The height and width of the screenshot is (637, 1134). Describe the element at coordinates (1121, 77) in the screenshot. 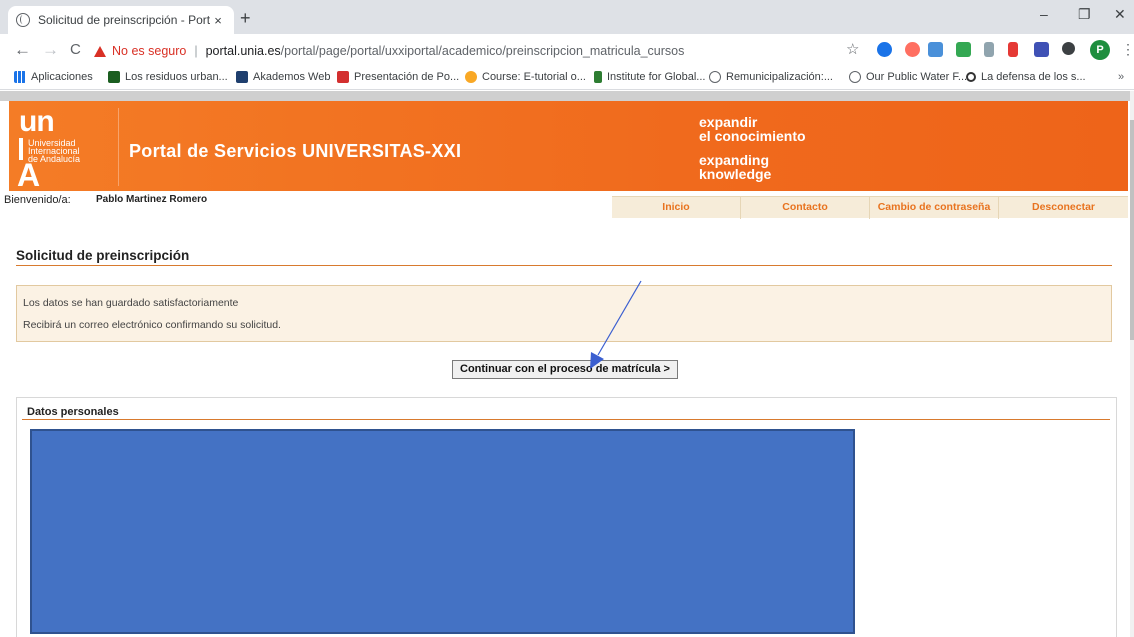

I see `bookmarks-overflow-icon: »` at that location.